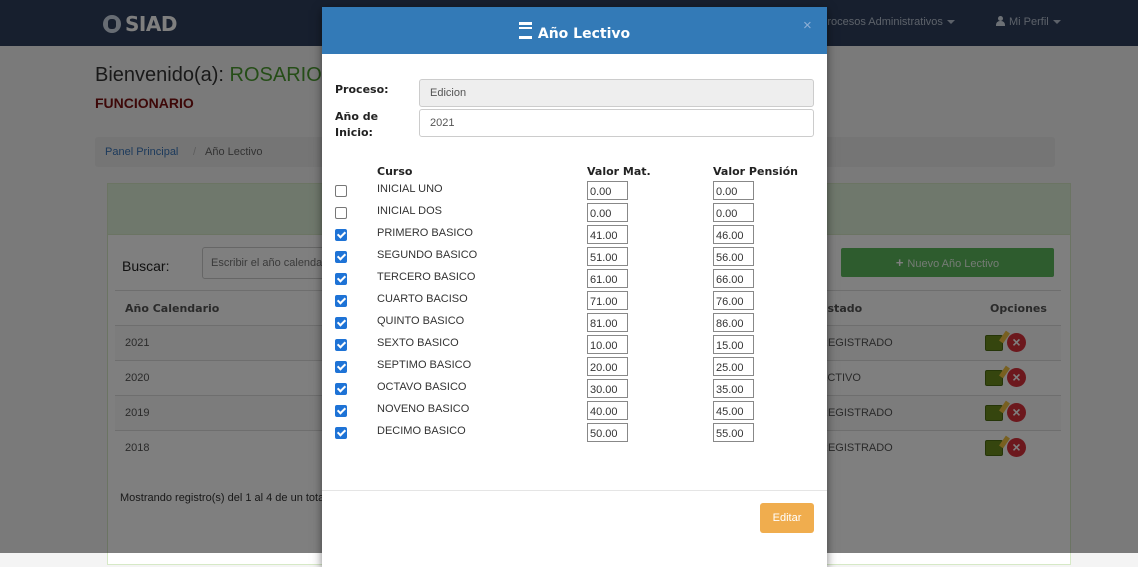  I want to click on col-curso: Curso, so click(395, 171).